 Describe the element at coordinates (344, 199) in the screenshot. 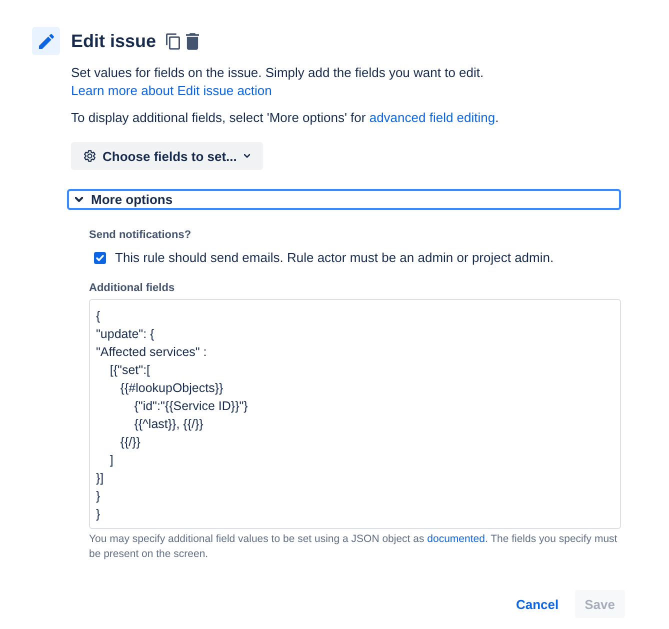

I see `more-options-toggle: More options` at that location.